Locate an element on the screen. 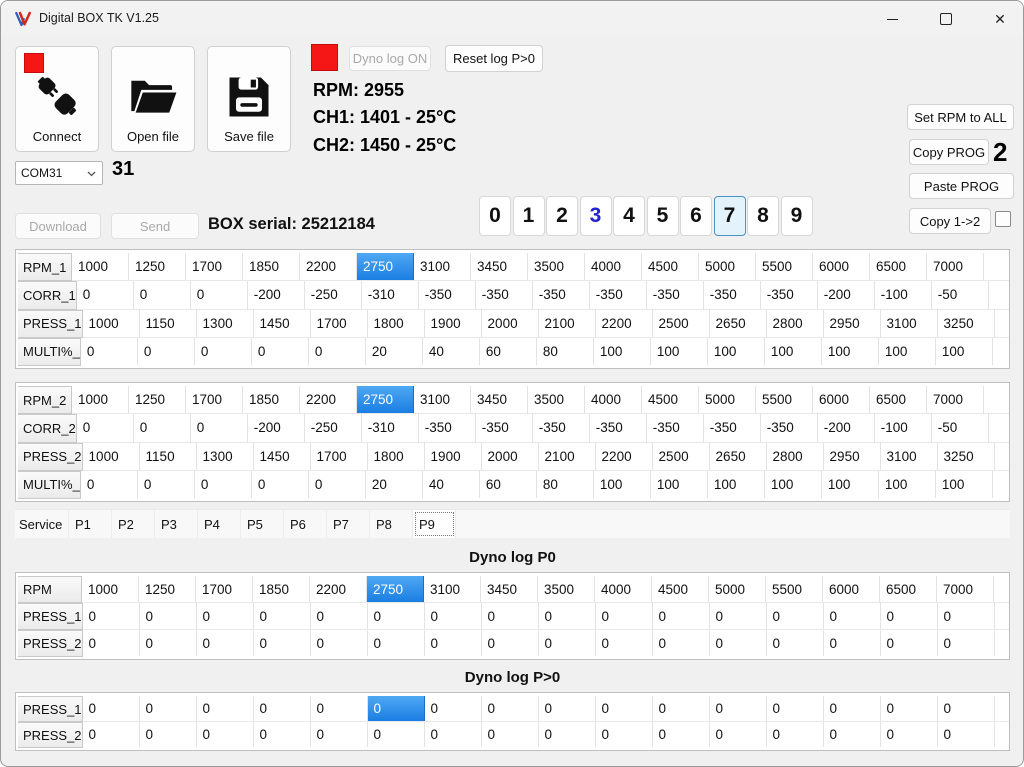 This screenshot has height=767, width=1024. dyno-log-on-button: Dyno log ON is located at coordinates (390, 58).